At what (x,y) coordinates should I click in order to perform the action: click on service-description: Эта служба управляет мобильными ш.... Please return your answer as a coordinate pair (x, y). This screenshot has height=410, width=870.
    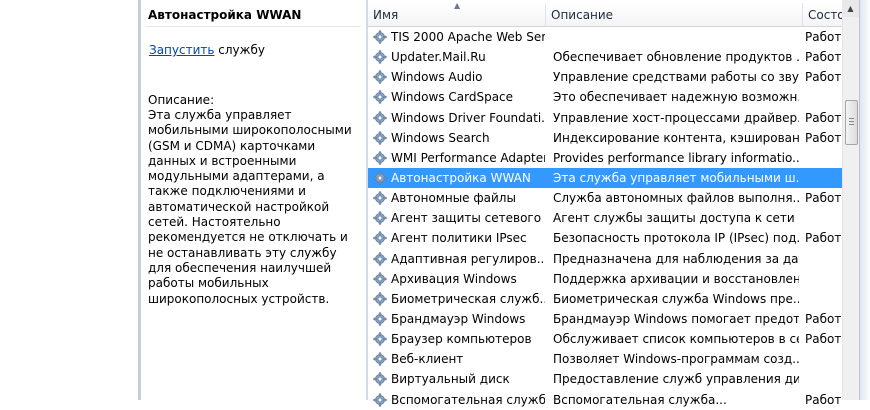
    Looking at the image, I should click on (676, 177).